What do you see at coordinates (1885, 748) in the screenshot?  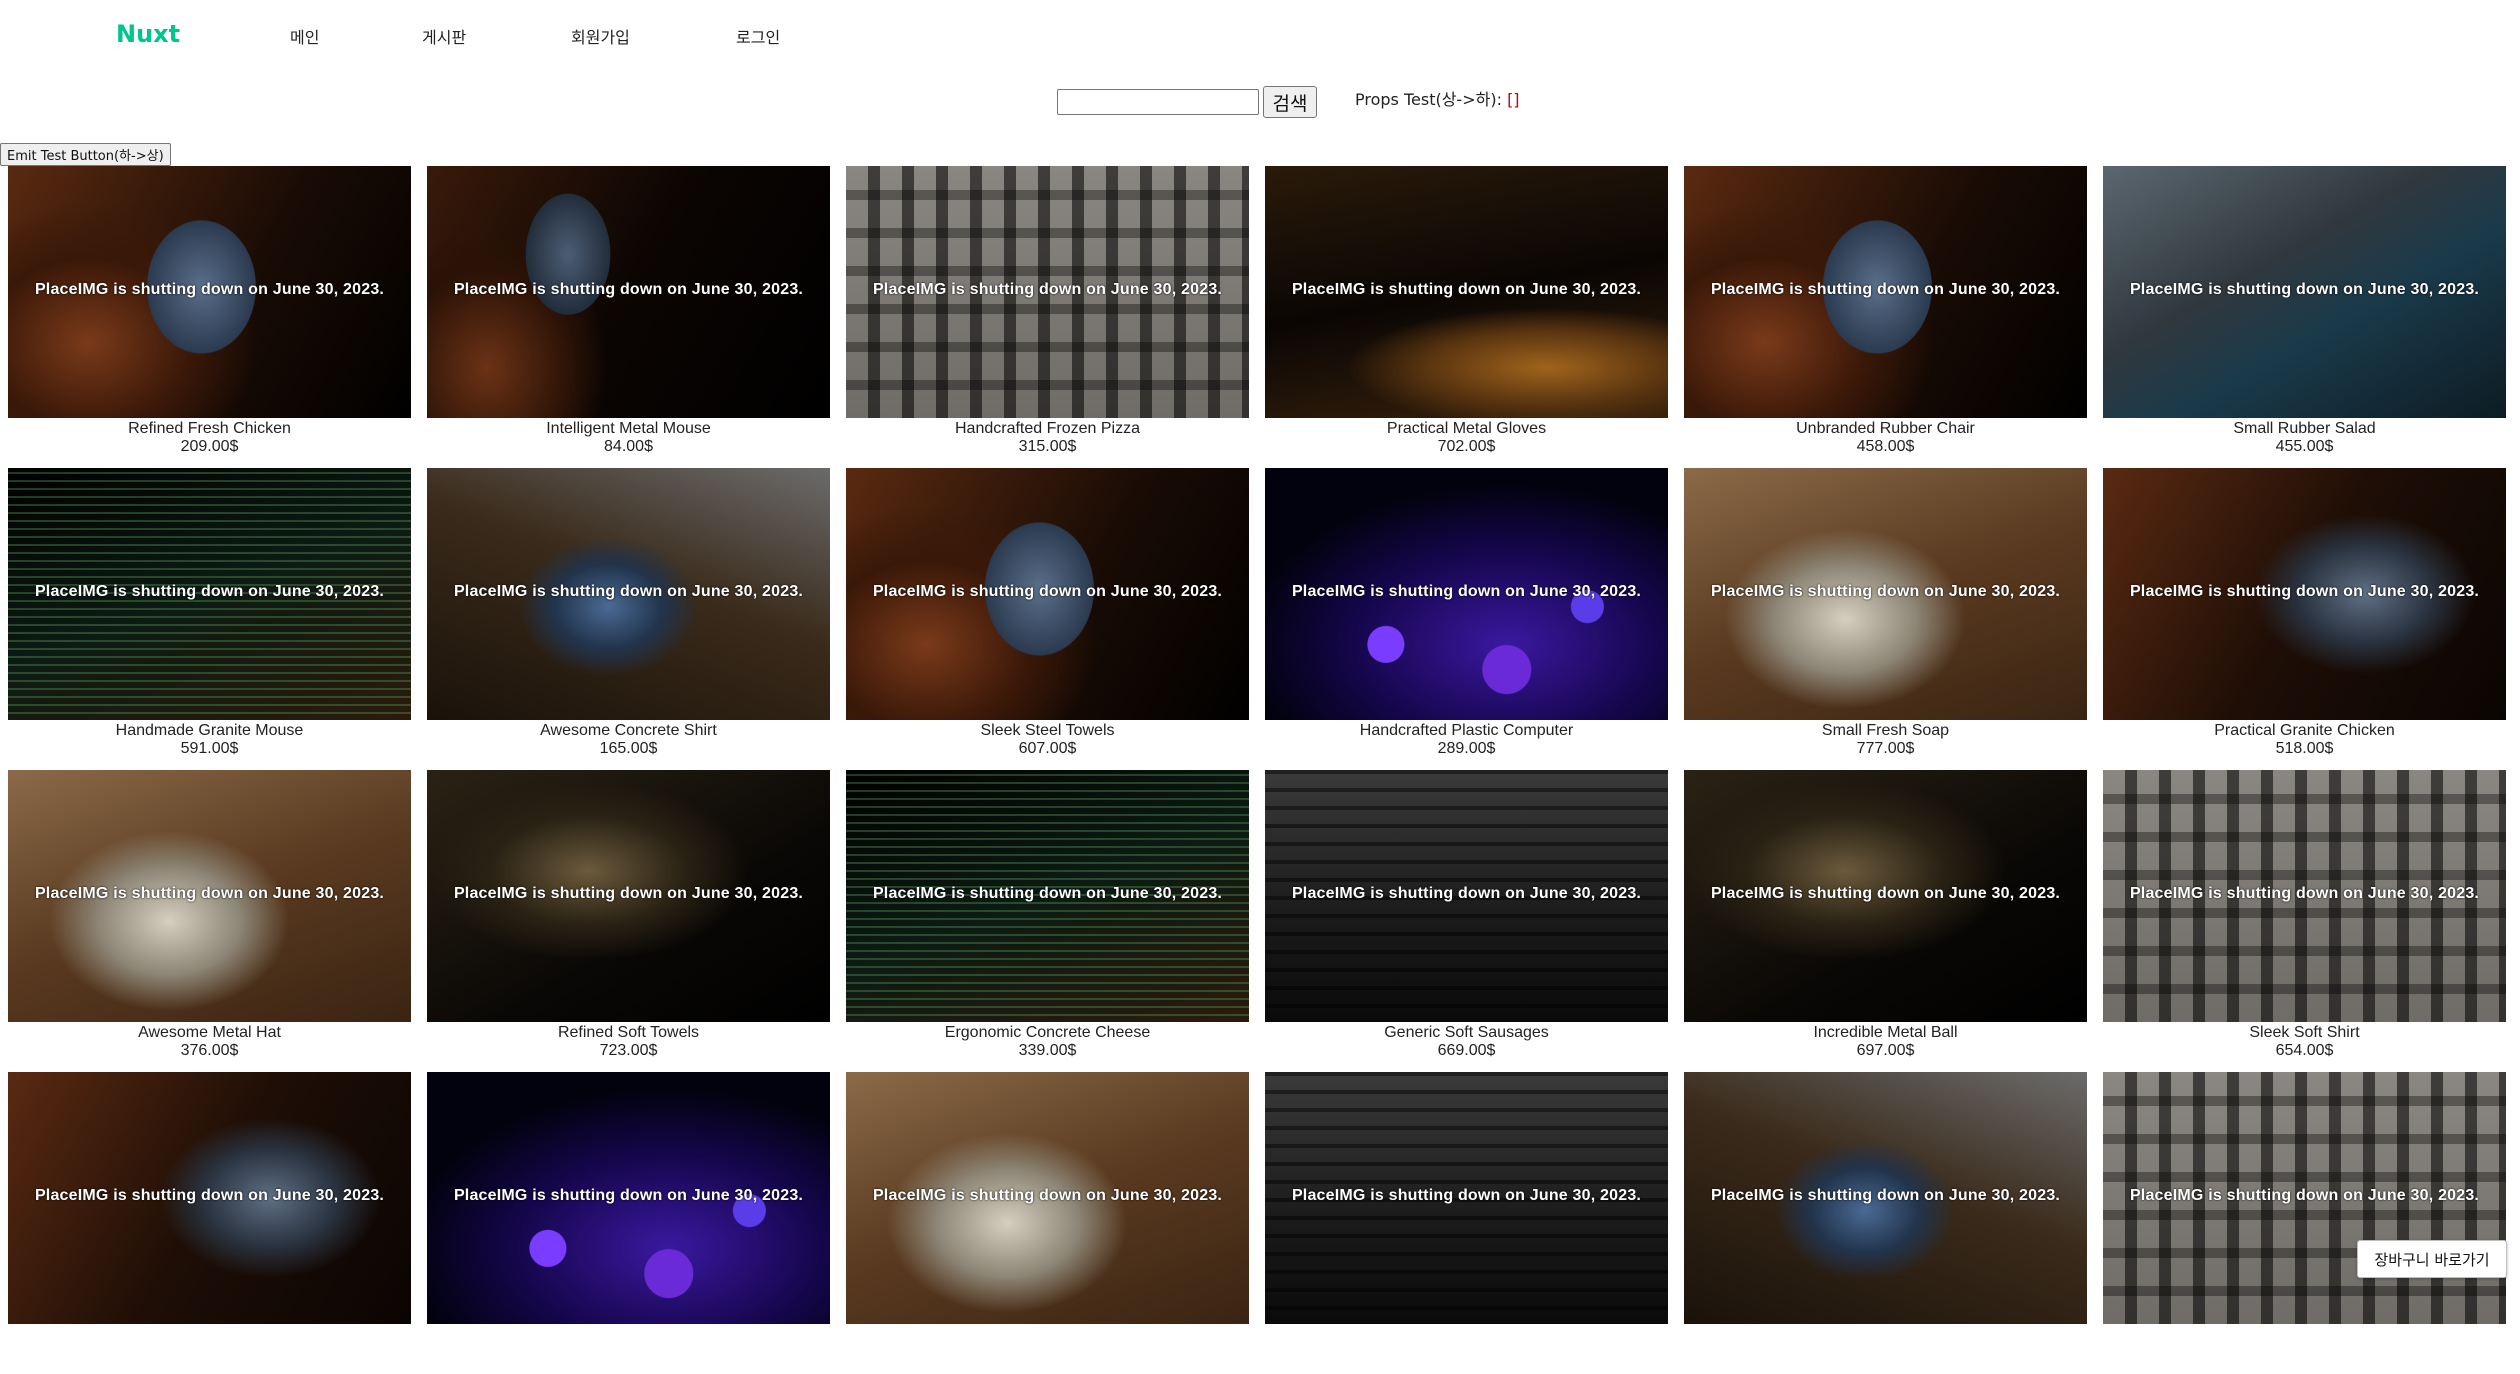 I see `product-price: 777.00$` at bounding box center [1885, 748].